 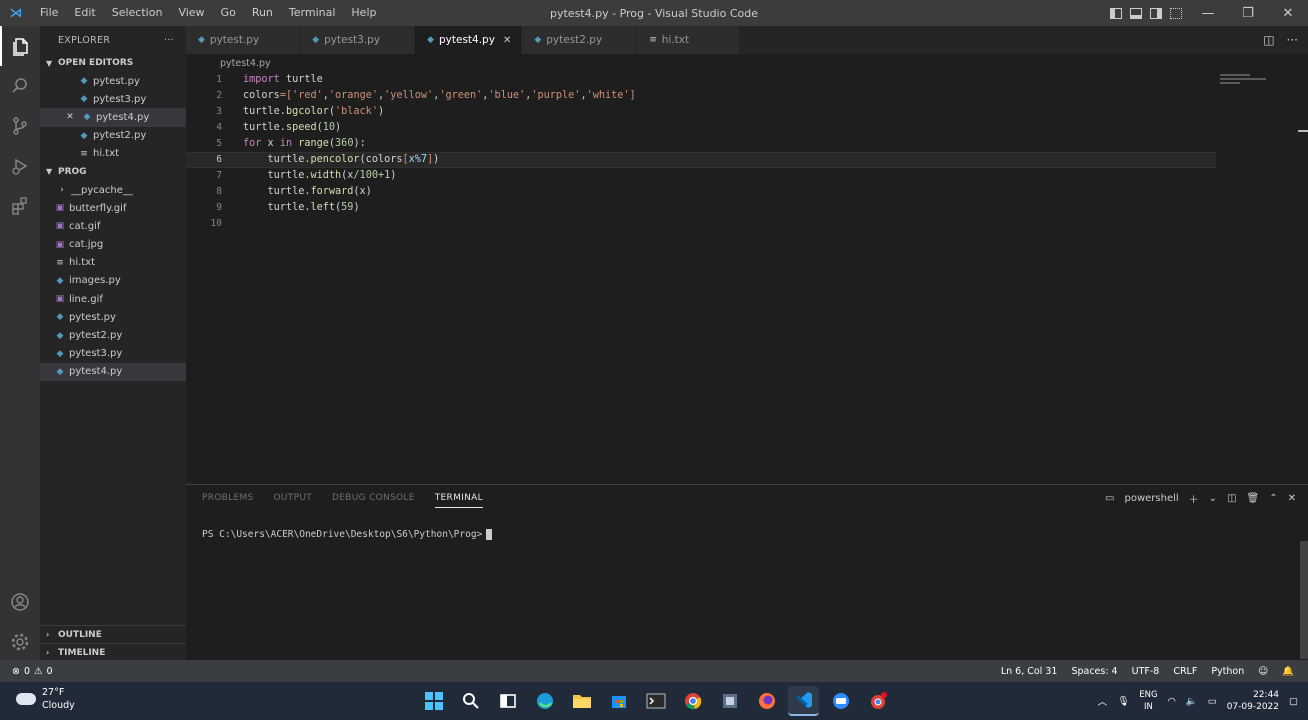 I want to click on open-editor-item: ◆ pytest.py, so click(x=113, y=81).